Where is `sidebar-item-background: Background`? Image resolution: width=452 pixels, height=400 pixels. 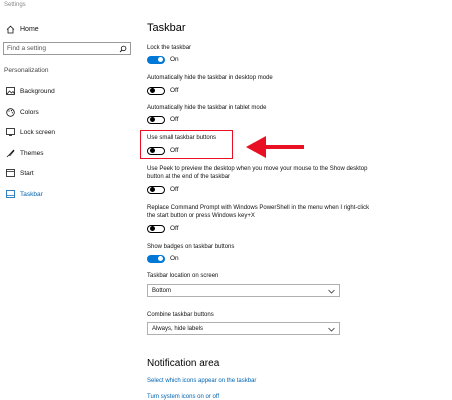
sidebar-item-background: Background is located at coordinates (30, 91).